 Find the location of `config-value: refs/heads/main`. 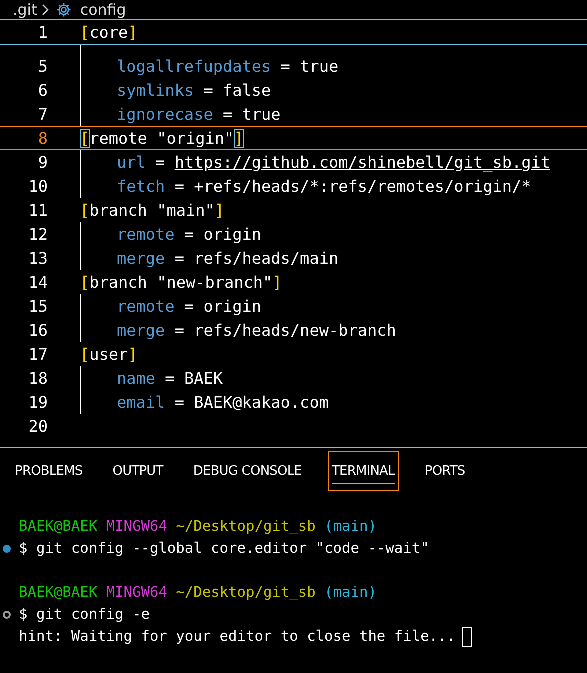

config-value: refs/heads/main is located at coordinates (266, 258).